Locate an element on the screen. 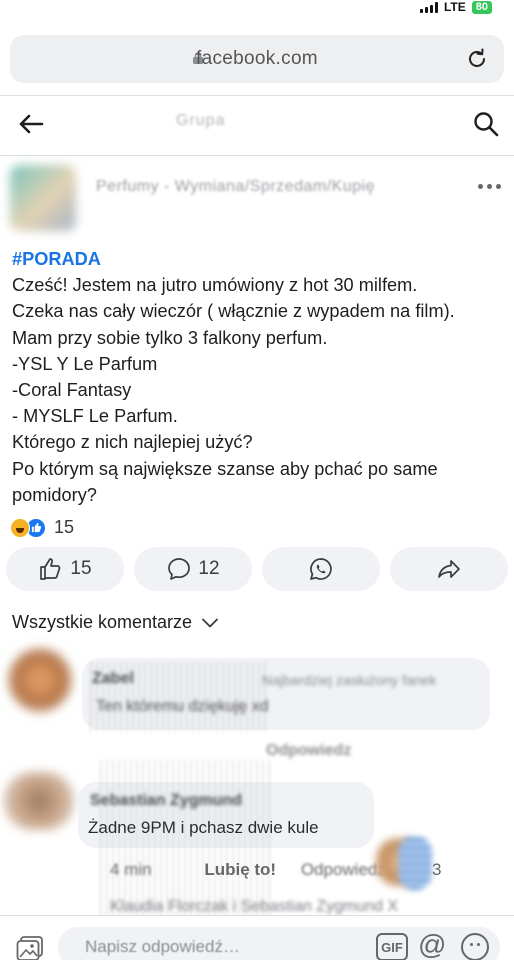  thumbs-up-icon is located at coordinates (50, 569).